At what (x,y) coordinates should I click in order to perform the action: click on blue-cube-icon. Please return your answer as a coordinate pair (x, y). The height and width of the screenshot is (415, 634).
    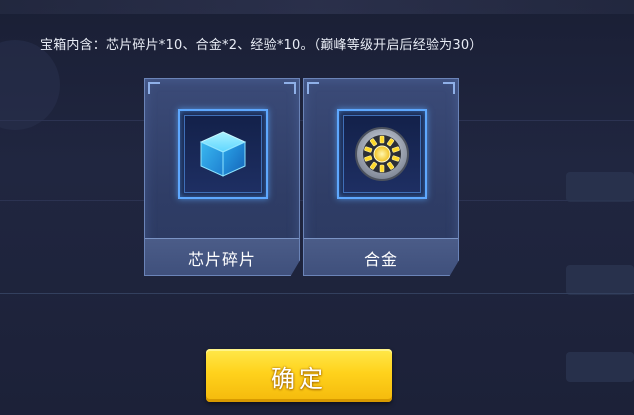
    Looking at the image, I should click on (223, 154).